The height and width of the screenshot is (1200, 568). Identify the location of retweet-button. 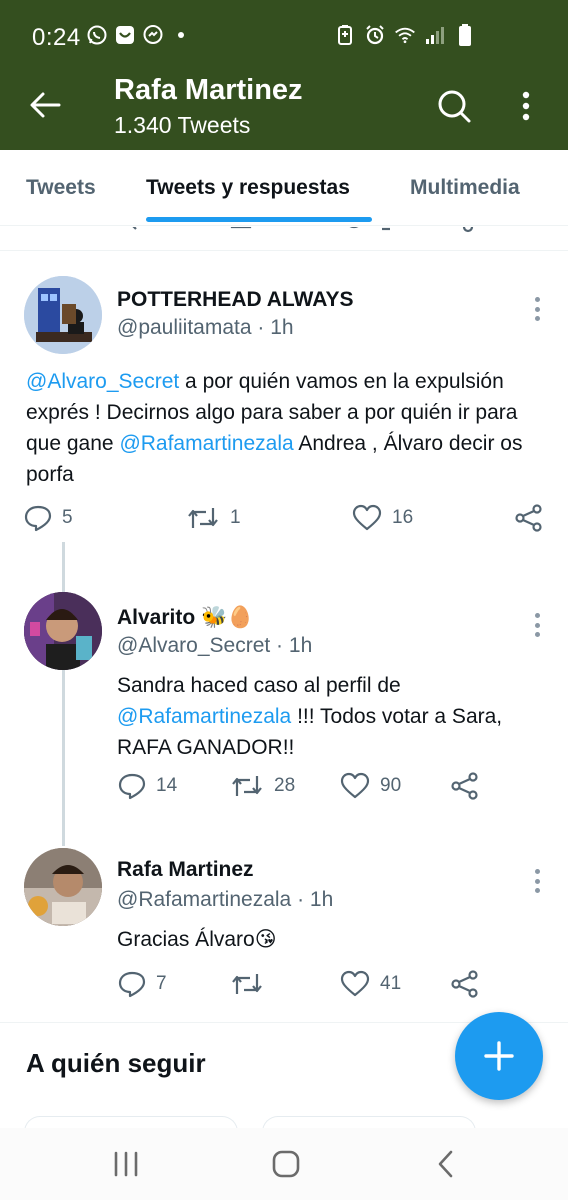
(252, 984).